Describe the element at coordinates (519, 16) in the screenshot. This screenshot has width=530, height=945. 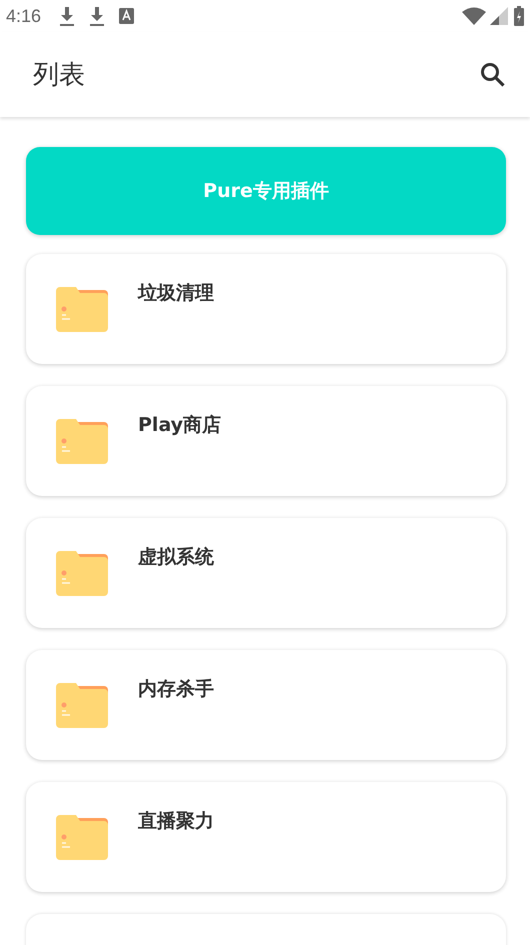
I see `battery-icon` at that location.